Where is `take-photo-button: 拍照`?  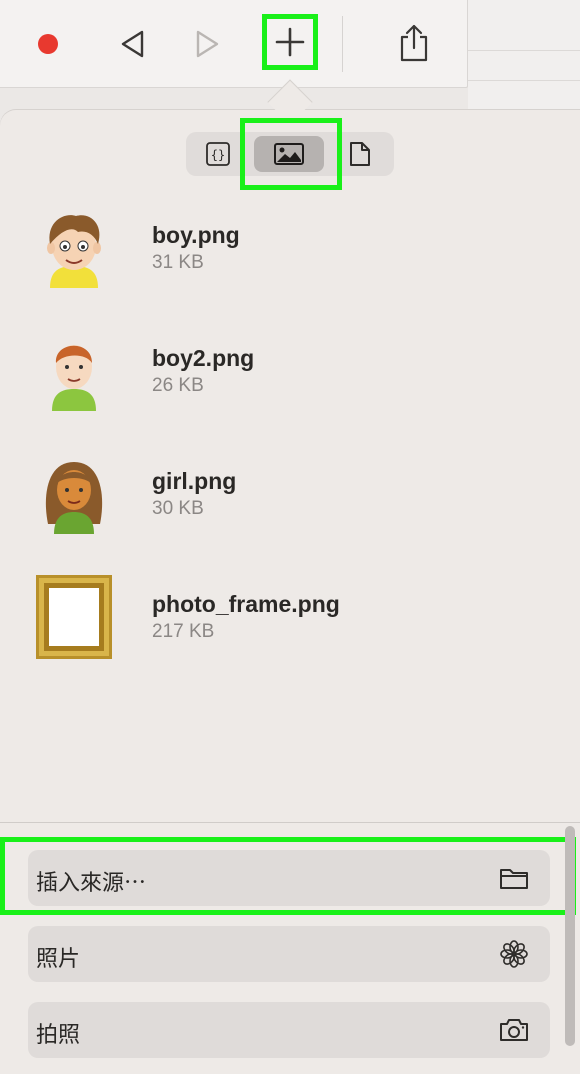 take-photo-button: 拍照 is located at coordinates (289, 1030).